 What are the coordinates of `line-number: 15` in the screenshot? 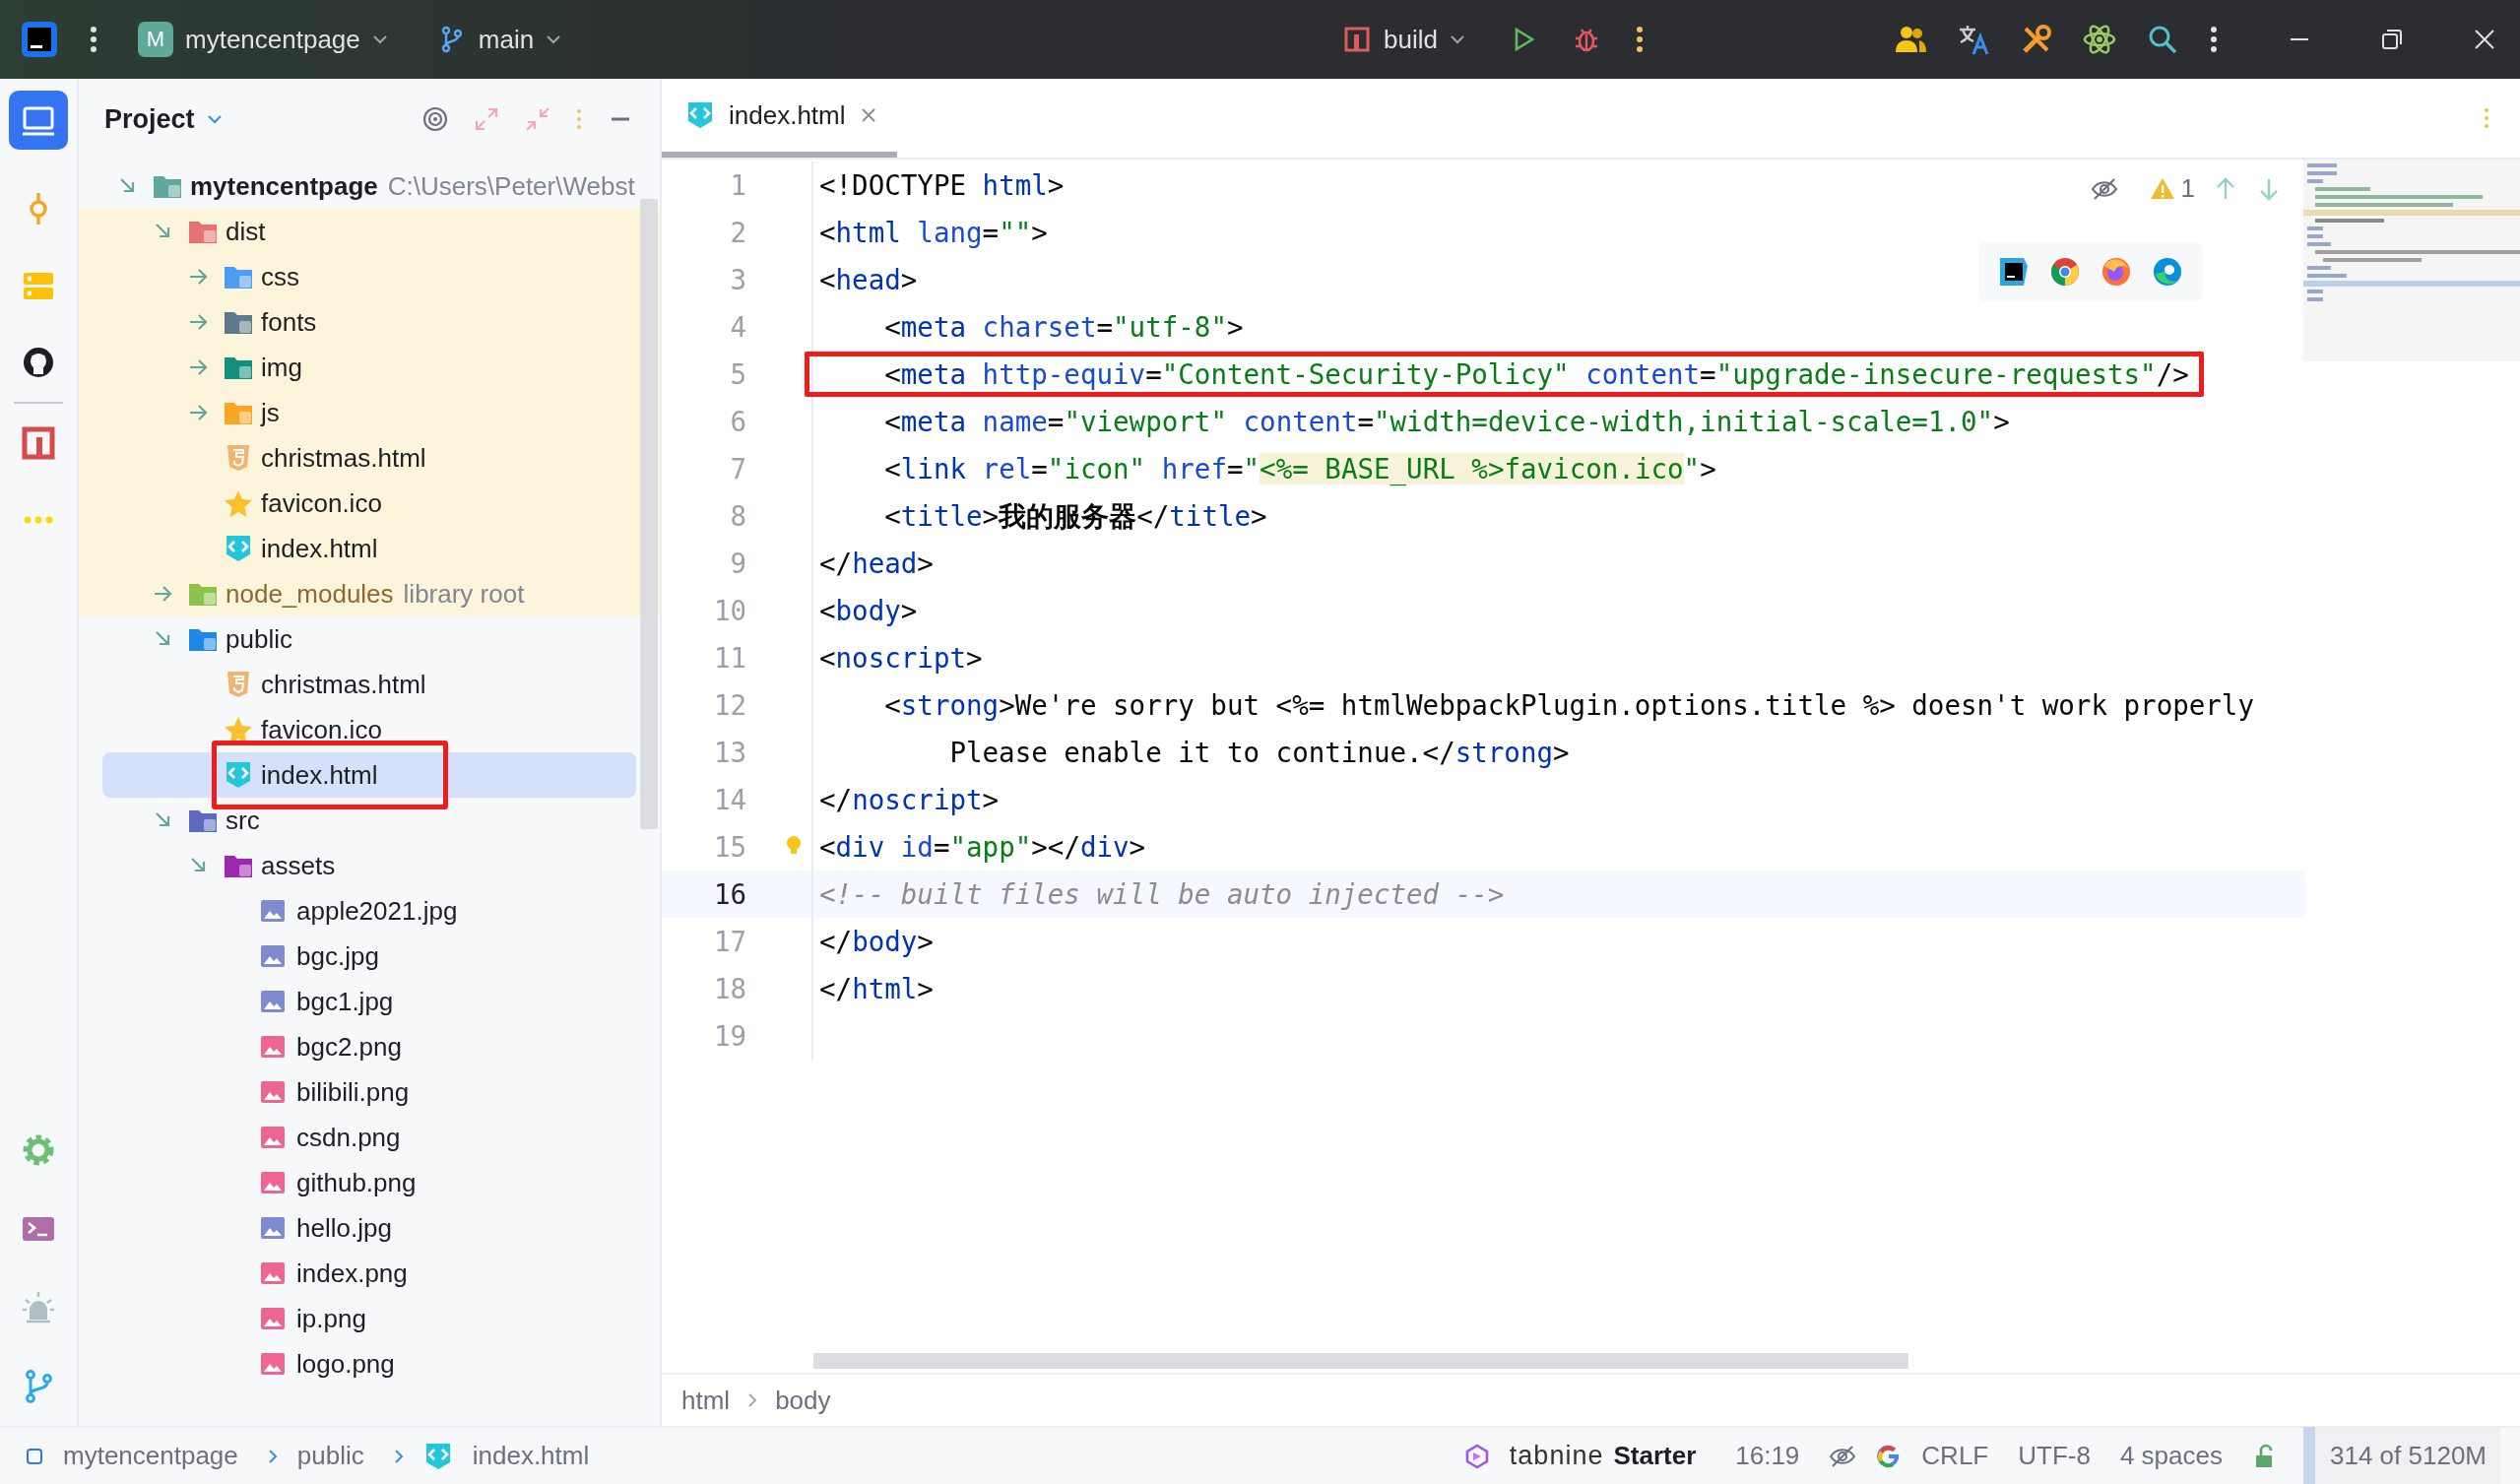 It's located at (729, 847).